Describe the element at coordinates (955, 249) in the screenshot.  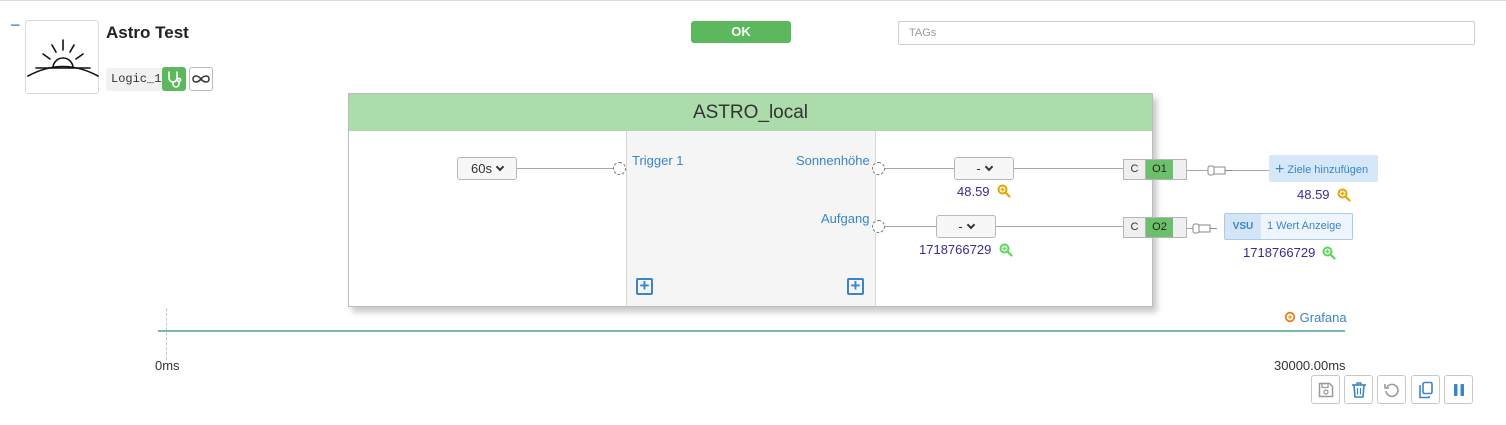
I see `output-2-value: 1718766729` at that location.